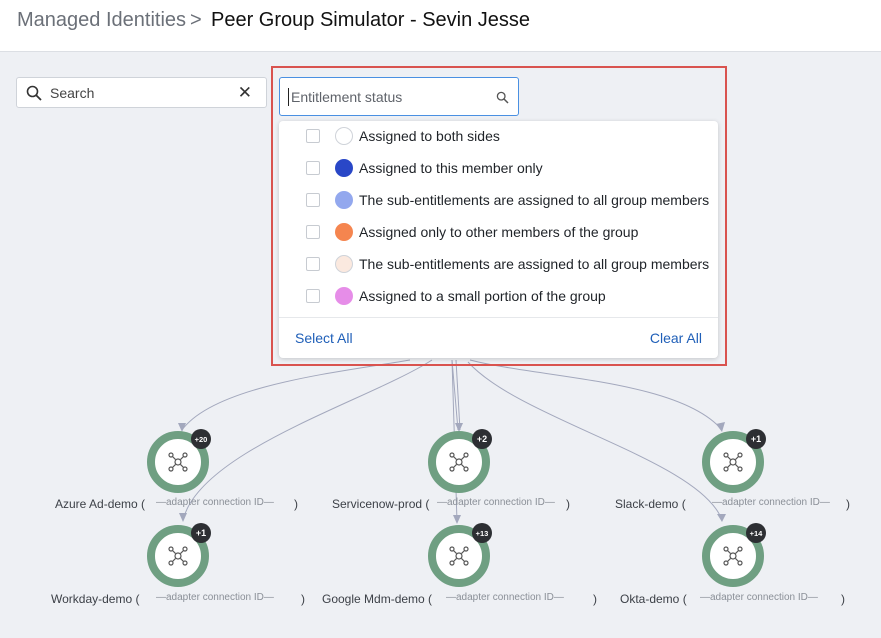 This screenshot has width=881, height=638. I want to click on status-option: Assigned to a small portion of the group, so click(498, 297).